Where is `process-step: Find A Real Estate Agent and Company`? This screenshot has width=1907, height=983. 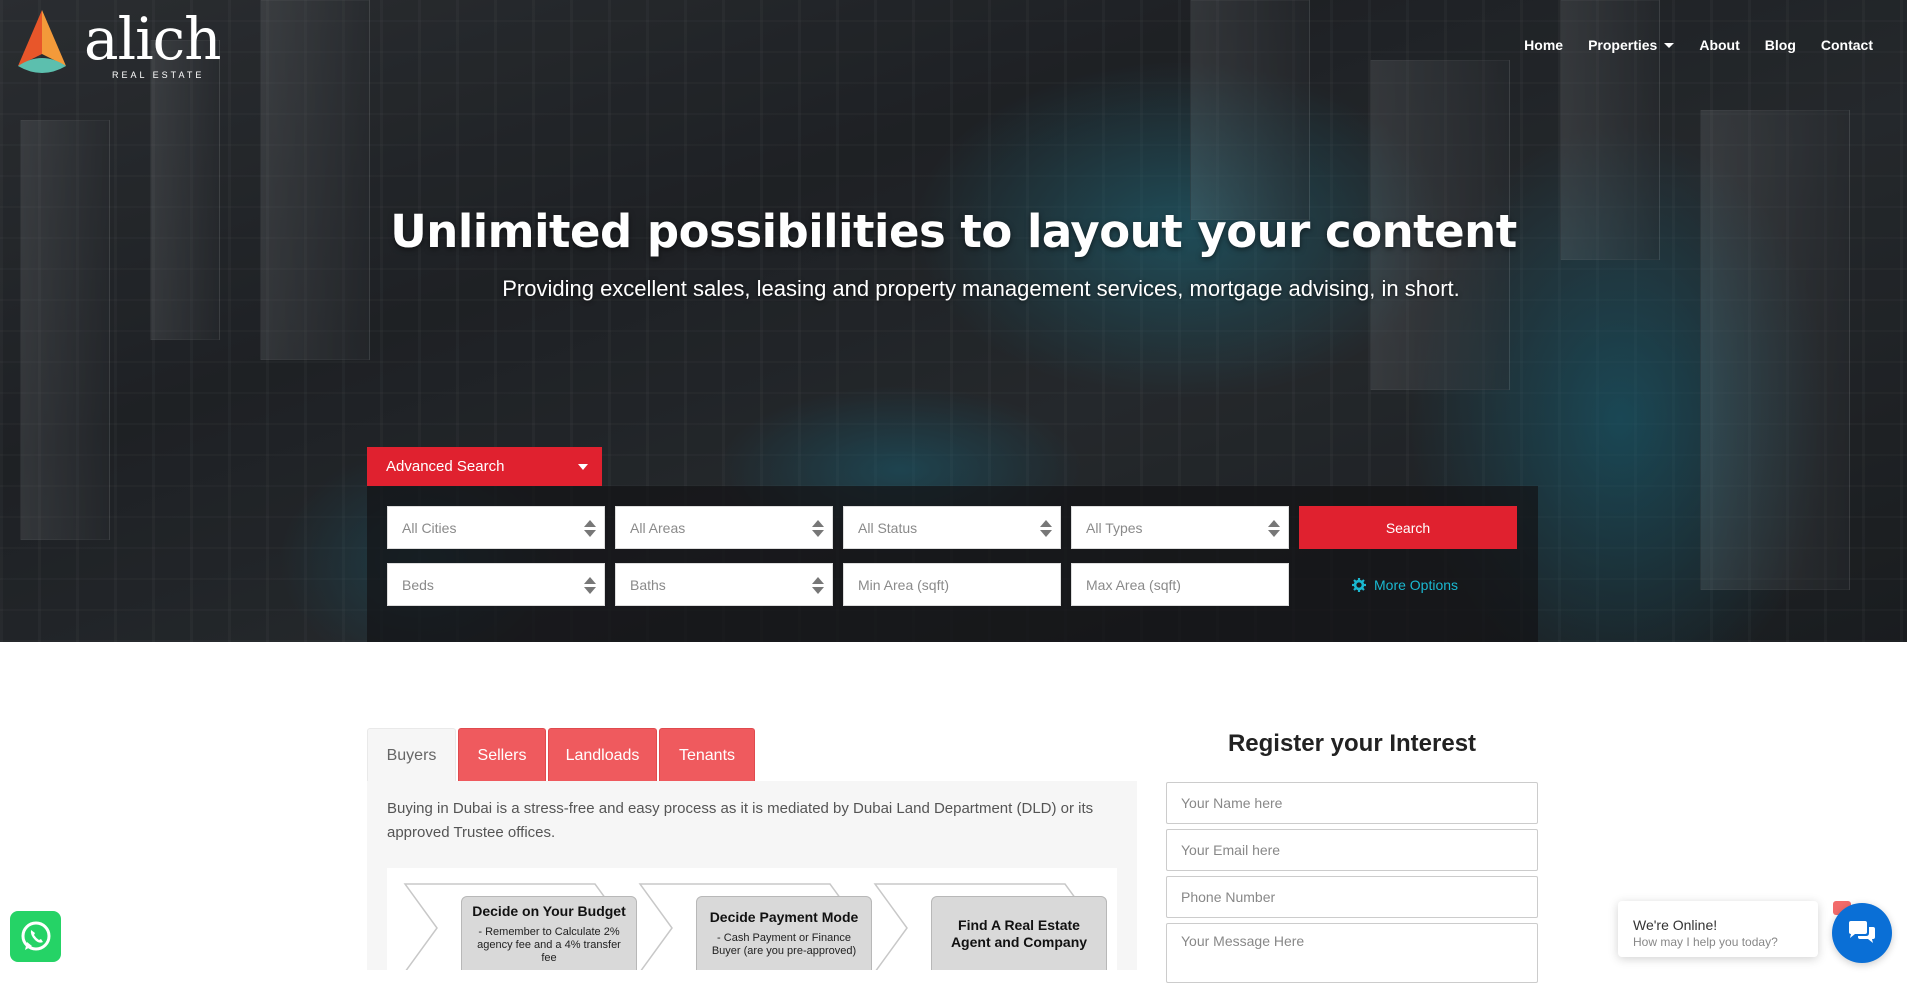 process-step: Find A Real Estate Agent and Company is located at coordinates (1019, 933).